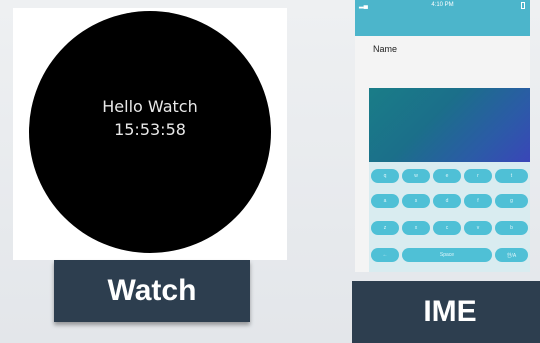  What do you see at coordinates (416, 201) in the screenshot?
I see `key-s: s` at bounding box center [416, 201].